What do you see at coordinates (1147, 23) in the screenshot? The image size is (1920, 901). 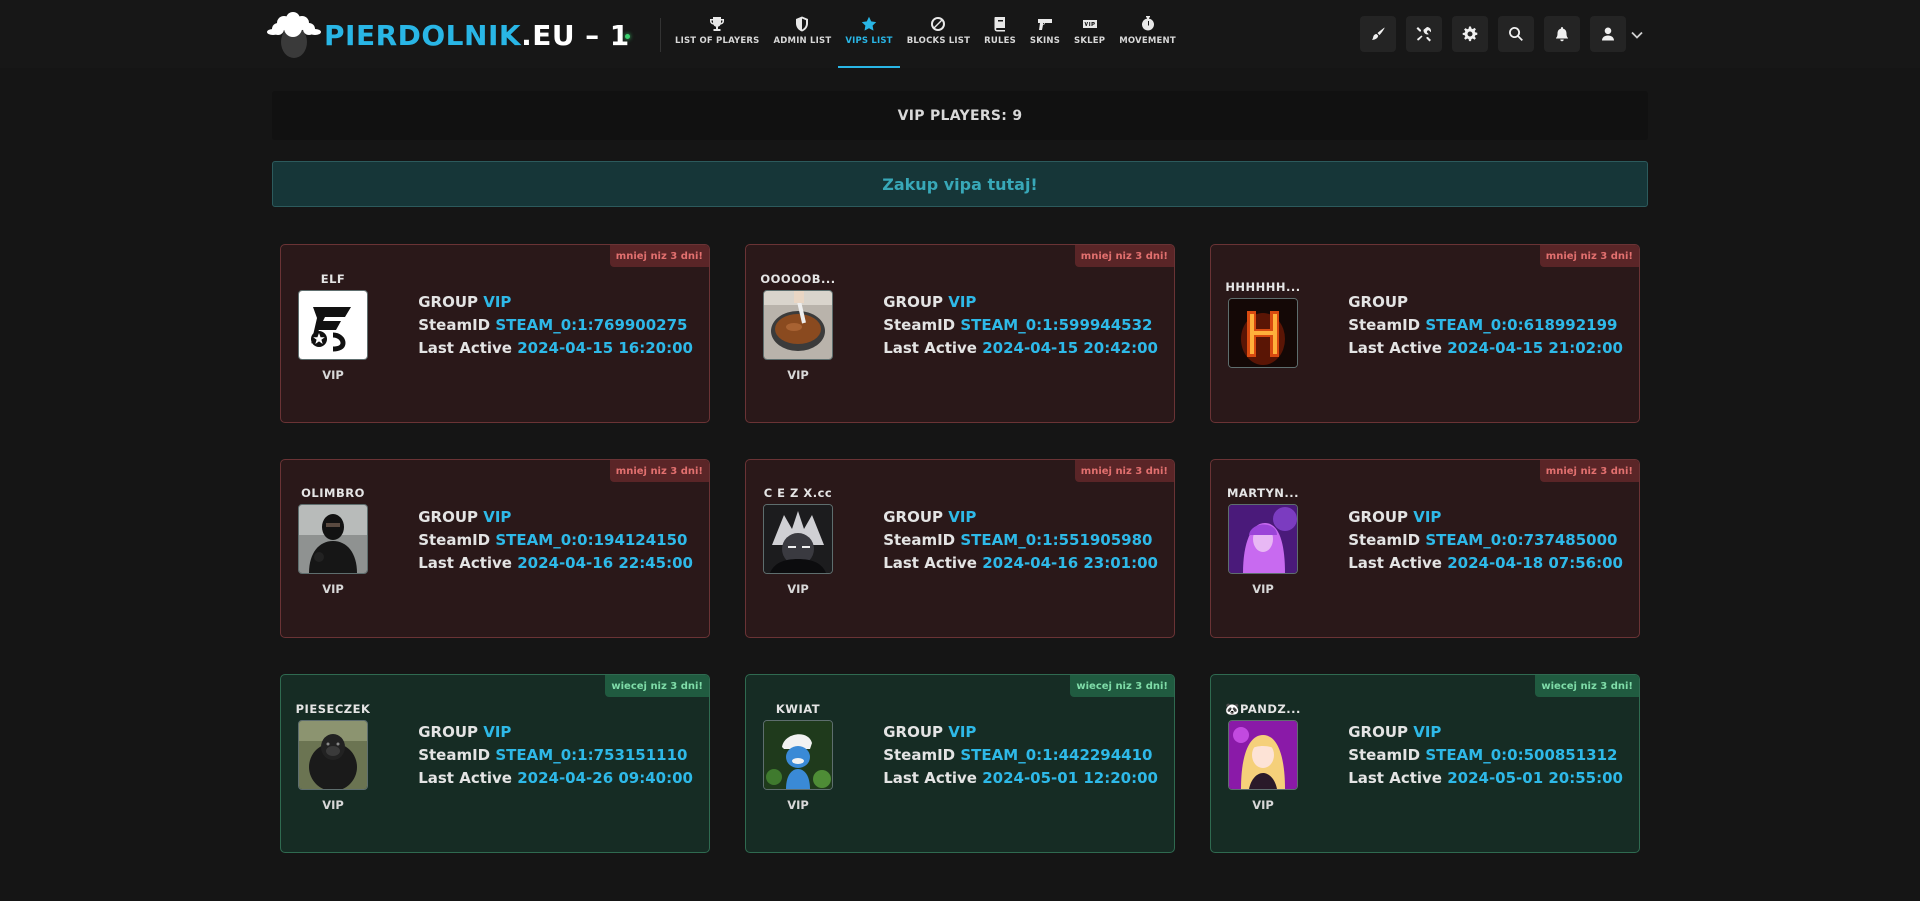 I see `stopwatch-icon` at bounding box center [1147, 23].